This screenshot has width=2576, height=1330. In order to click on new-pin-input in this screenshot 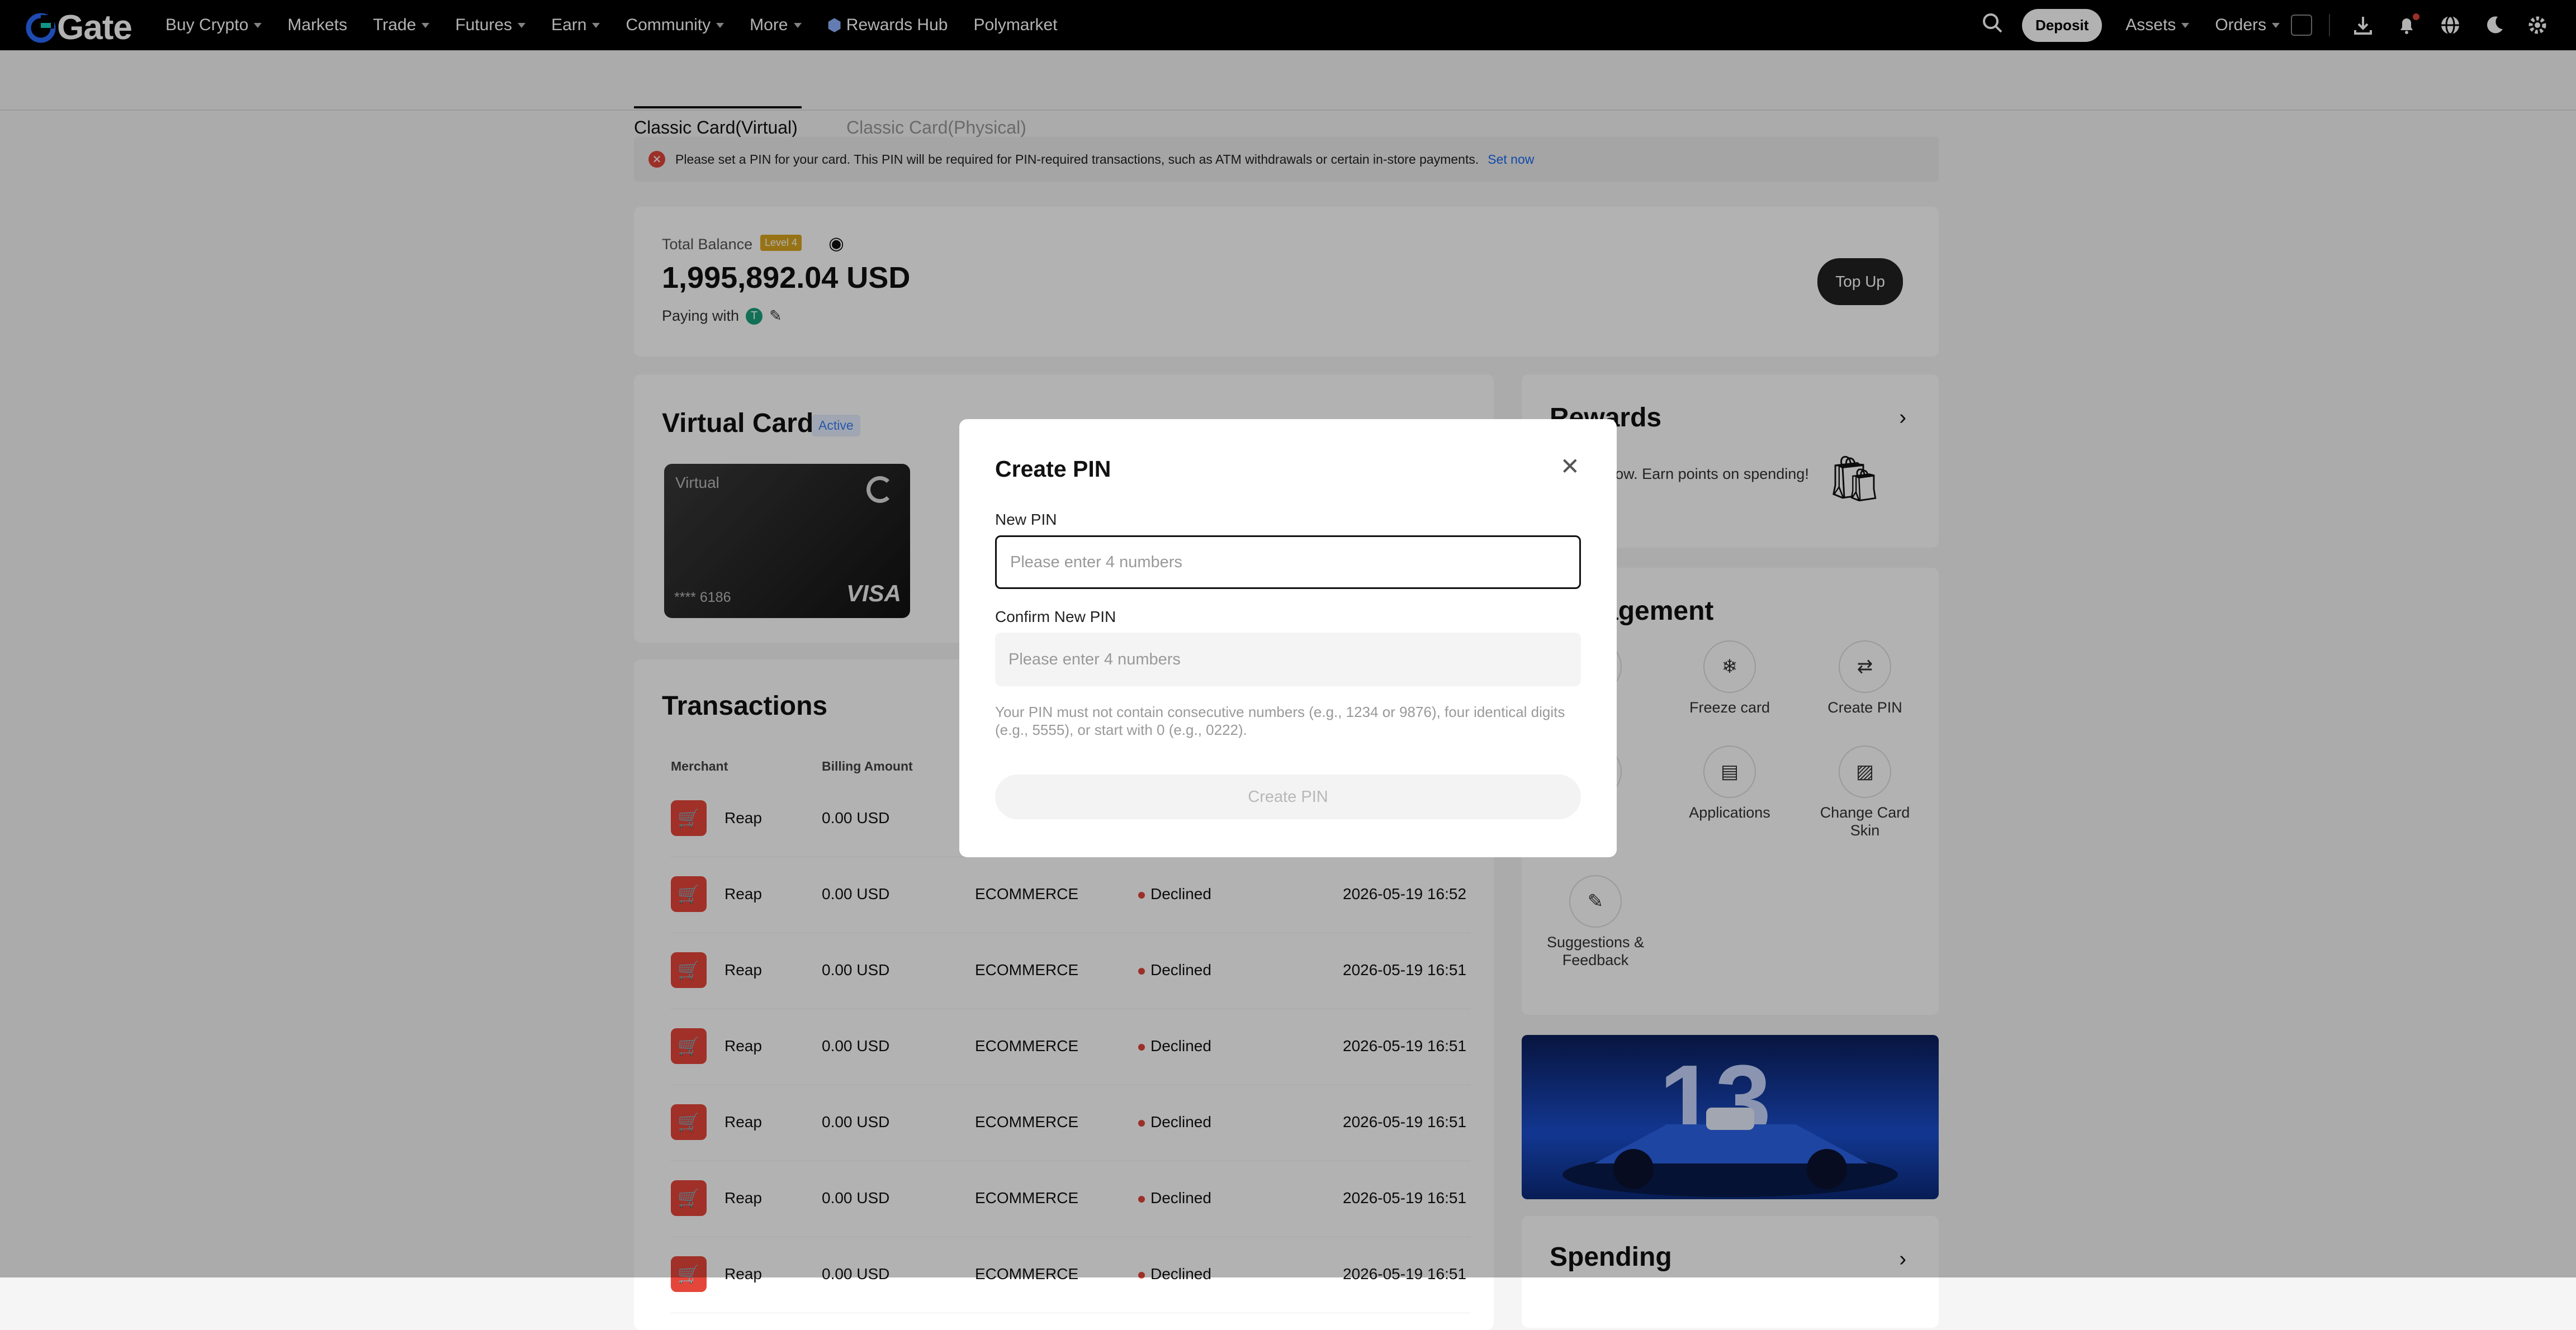, I will do `click(1288, 562)`.